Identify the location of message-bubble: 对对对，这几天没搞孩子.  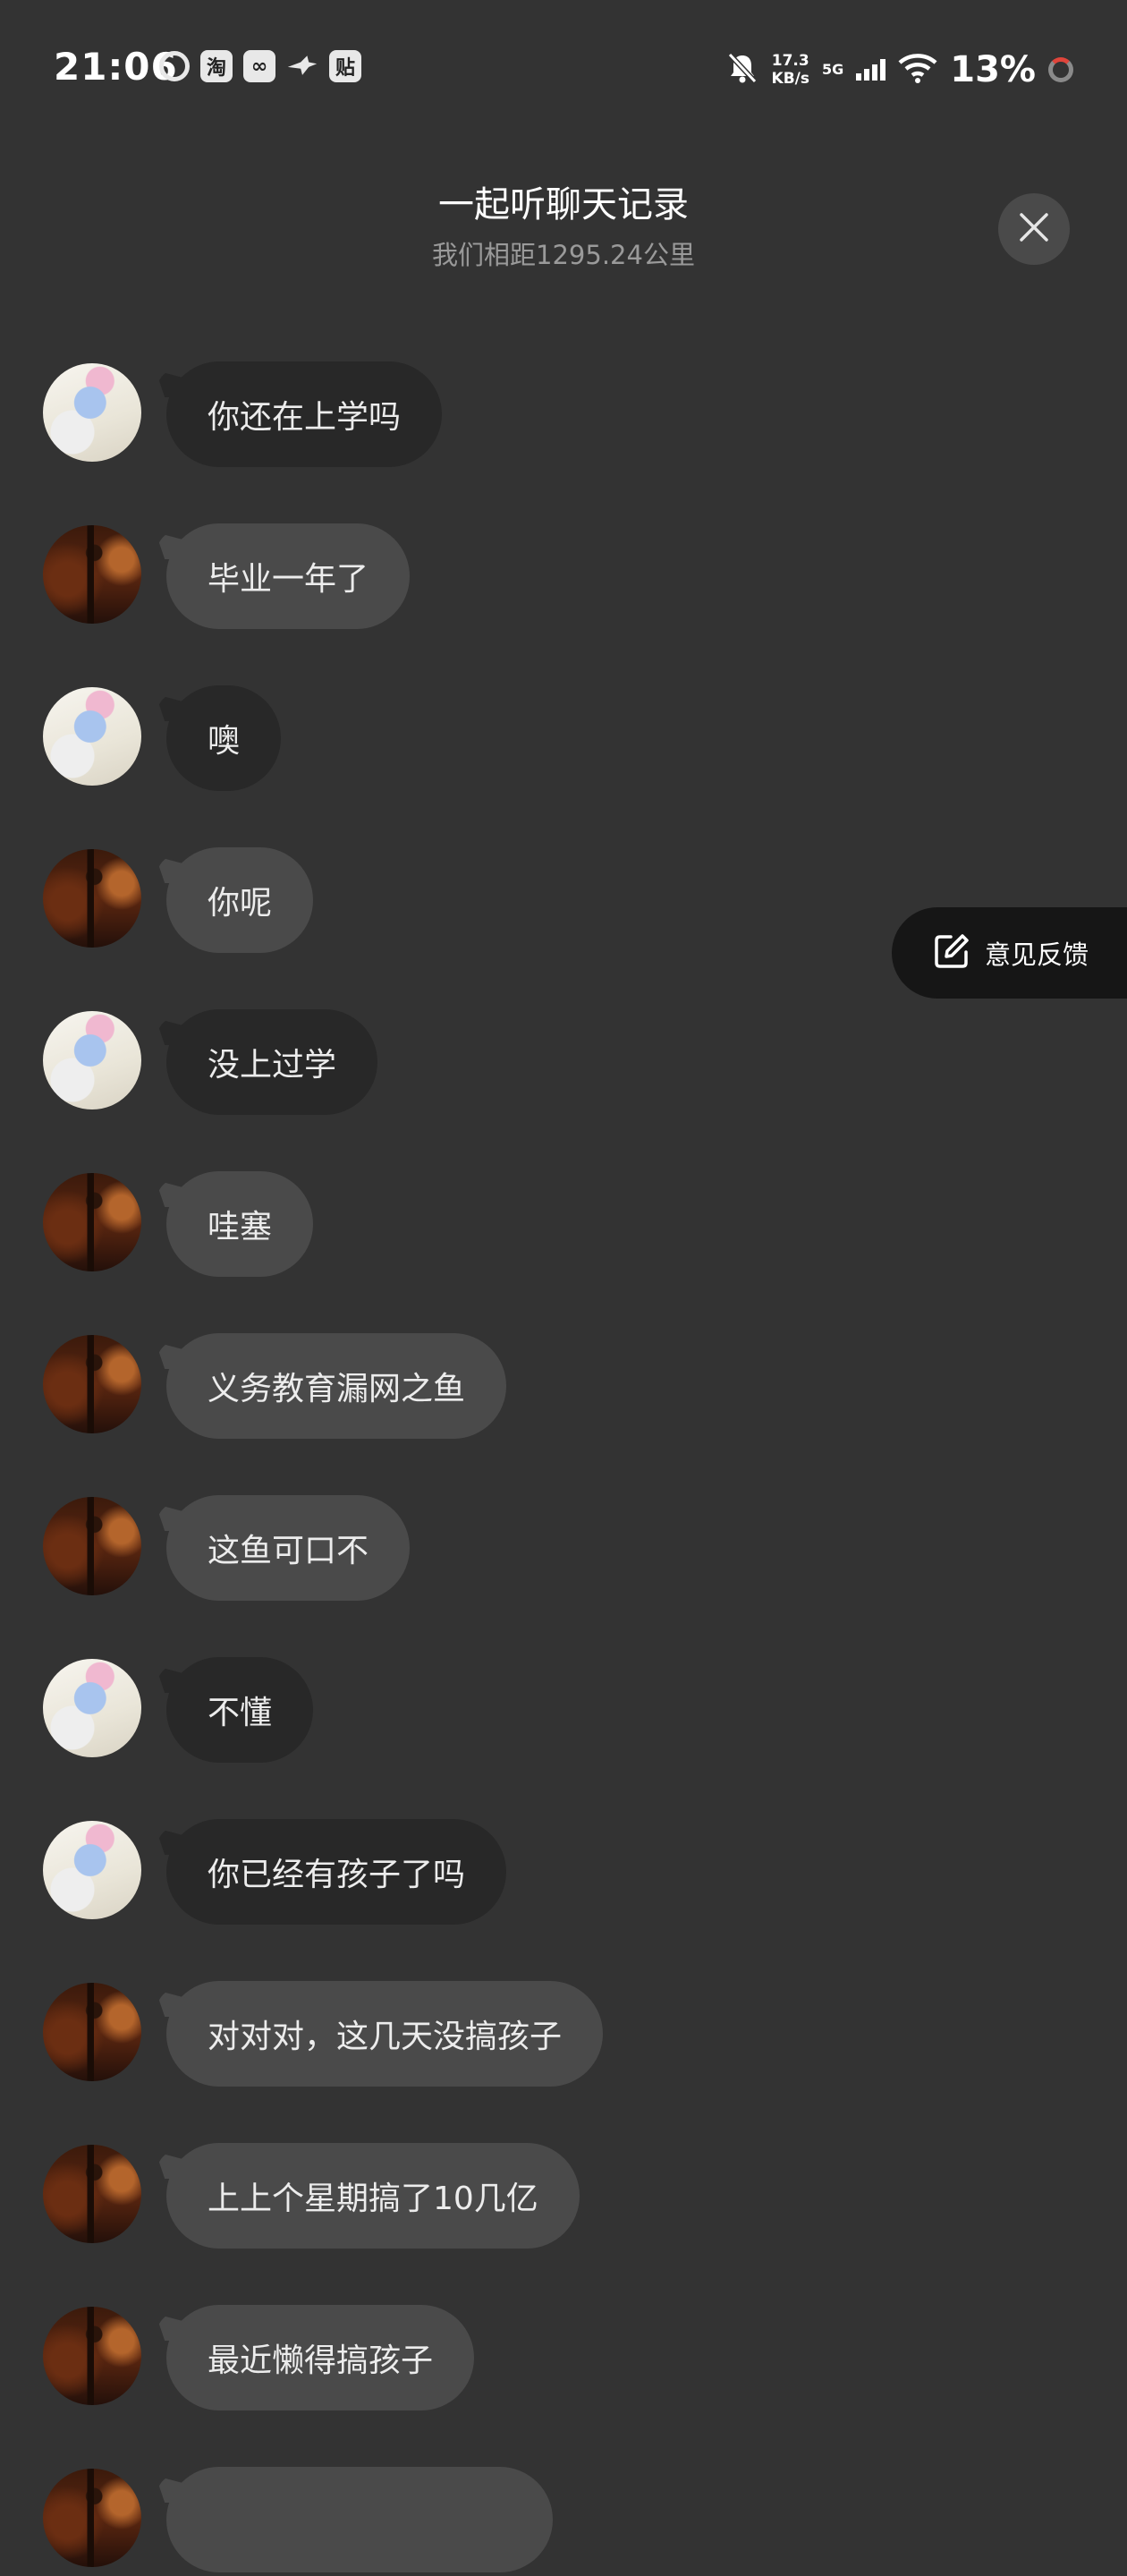
(385, 2034).